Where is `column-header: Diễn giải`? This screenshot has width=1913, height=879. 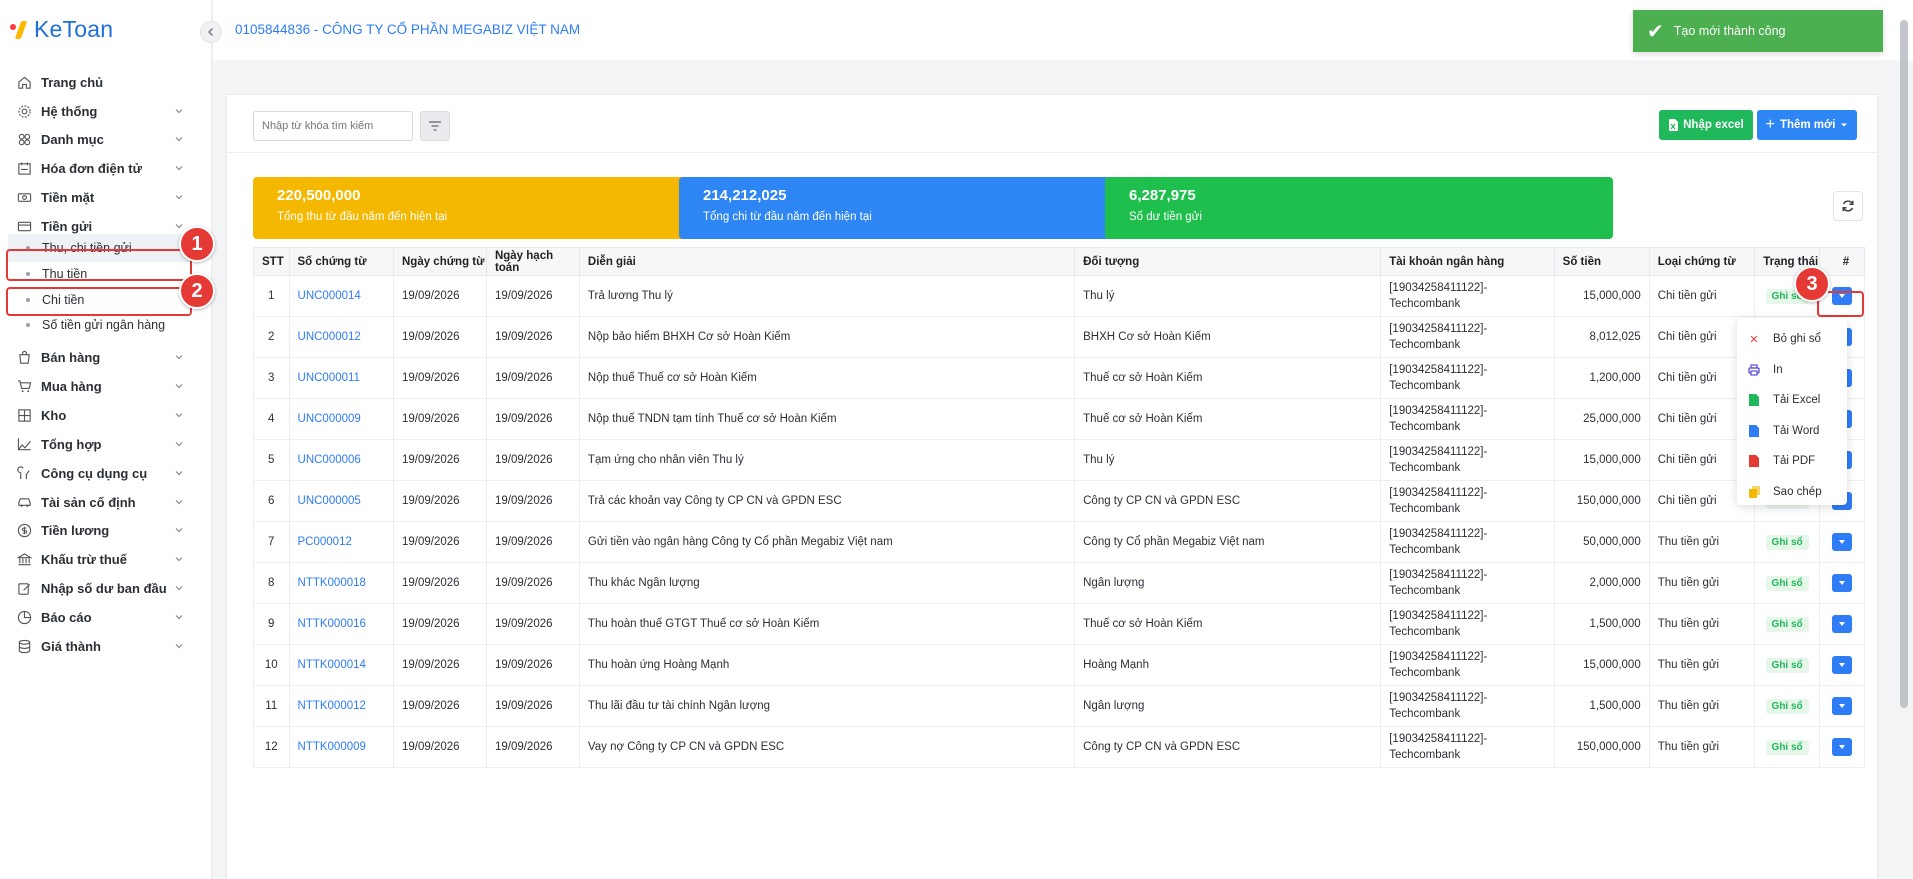
column-header: Diễn giải is located at coordinates (827, 261).